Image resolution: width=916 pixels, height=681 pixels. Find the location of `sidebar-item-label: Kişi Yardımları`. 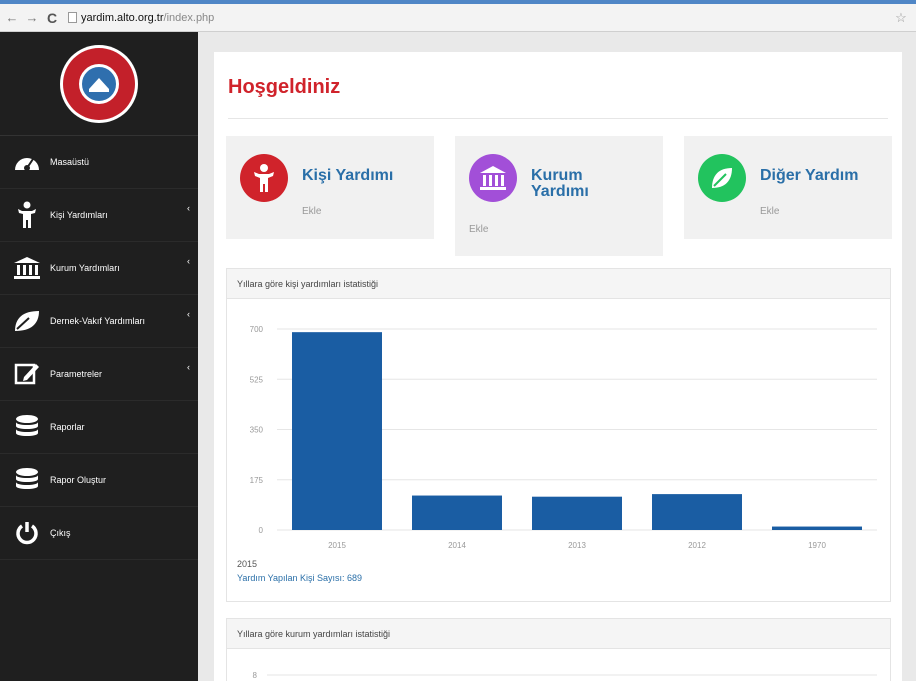

sidebar-item-label: Kişi Yardımları is located at coordinates (79, 215).